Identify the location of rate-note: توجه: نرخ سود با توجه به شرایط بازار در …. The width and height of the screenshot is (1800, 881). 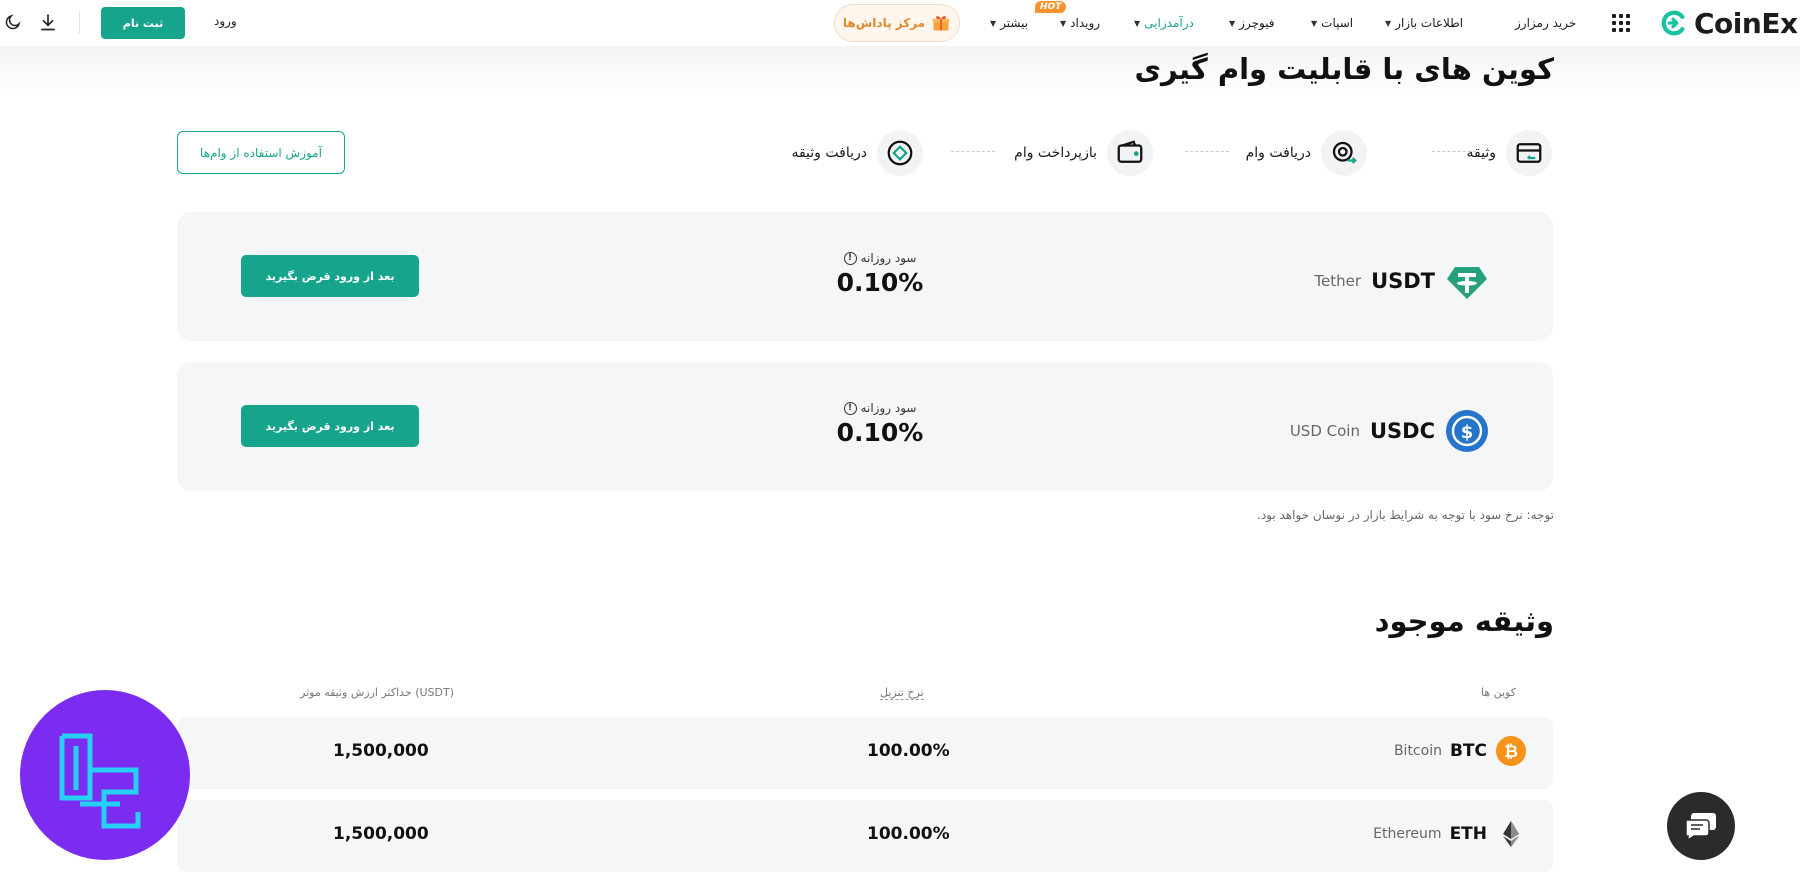
(1405, 515).